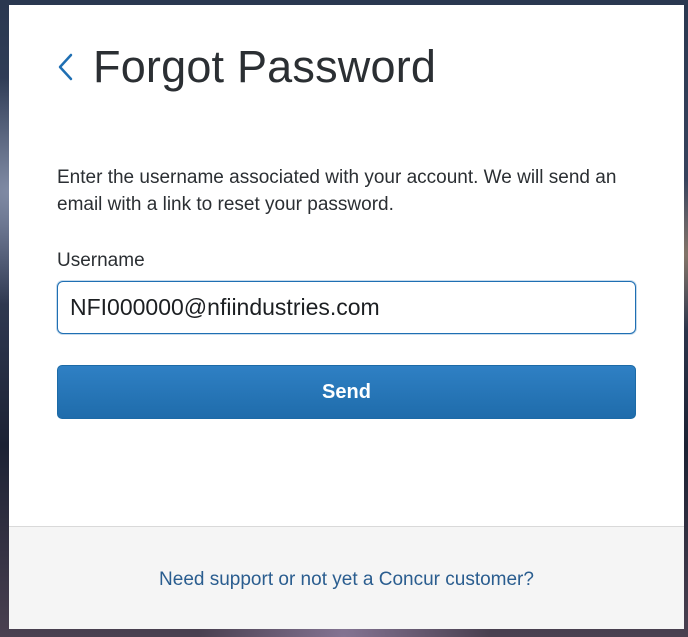 Image resolution: width=688 pixels, height=637 pixels. Describe the element at coordinates (346, 392) in the screenshot. I see `send-button: Send` at that location.